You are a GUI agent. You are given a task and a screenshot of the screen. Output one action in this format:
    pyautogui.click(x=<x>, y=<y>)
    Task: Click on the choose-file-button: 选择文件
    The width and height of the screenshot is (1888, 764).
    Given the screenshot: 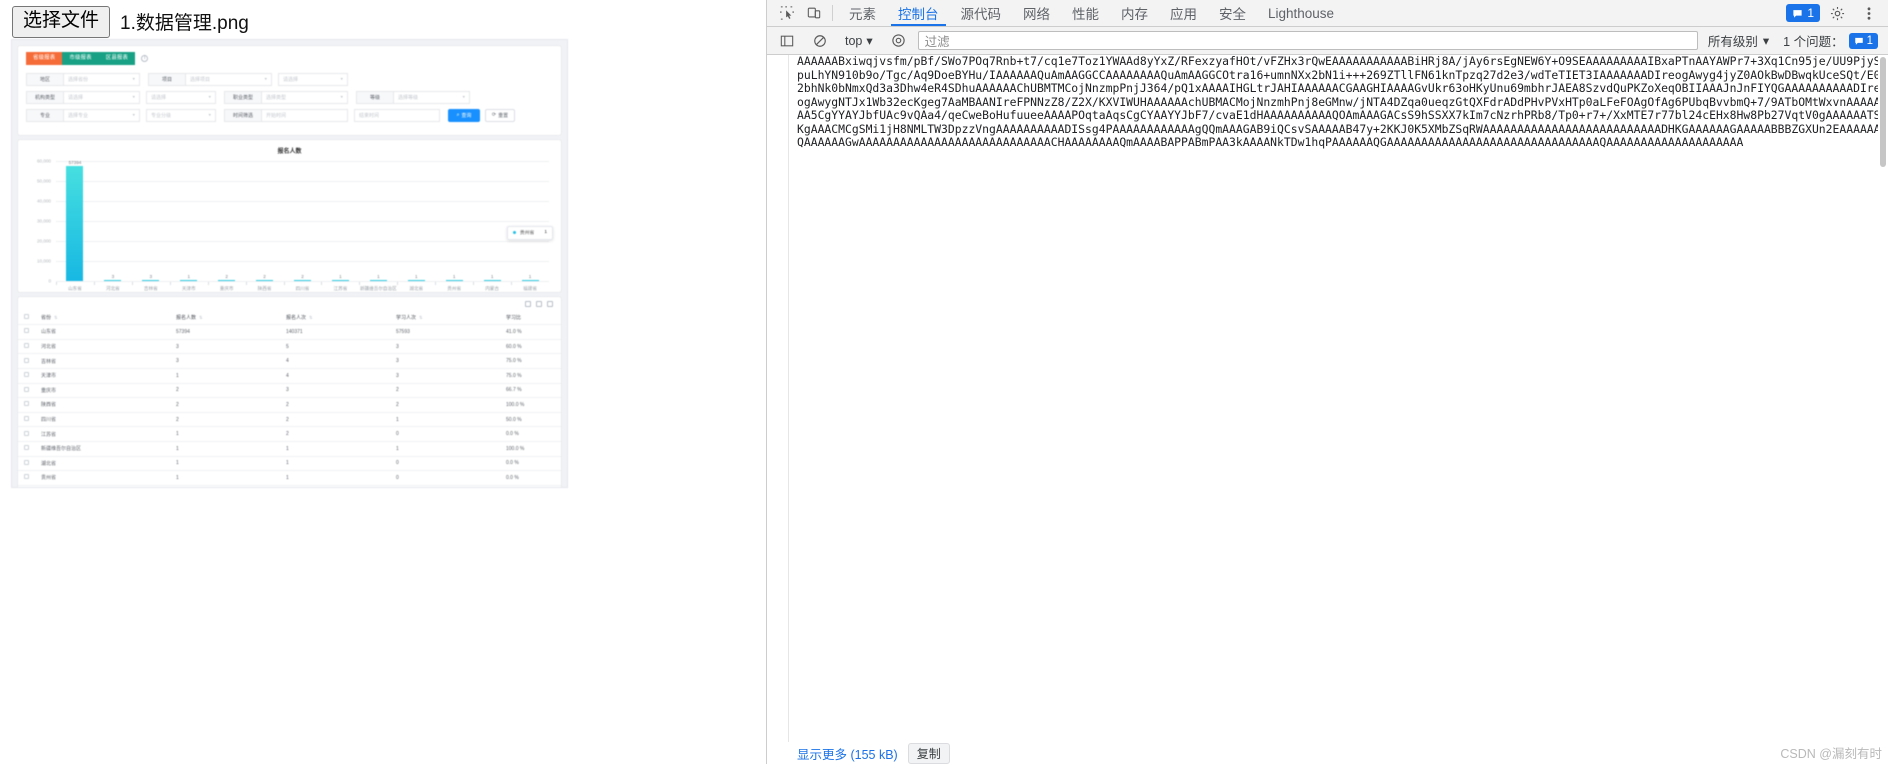 What is the action you would take?
    pyautogui.click(x=61, y=22)
    